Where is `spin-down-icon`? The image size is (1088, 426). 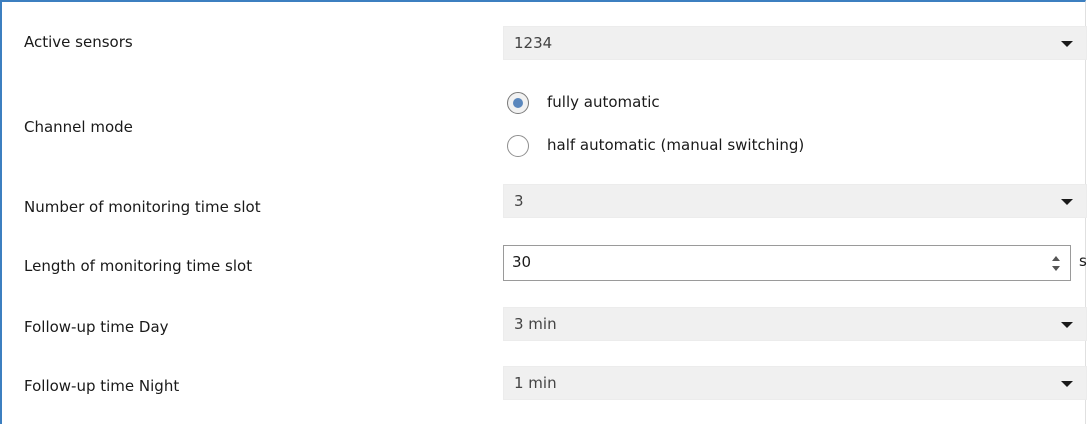
spin-down-icon is located at coordinates (1056, 268).